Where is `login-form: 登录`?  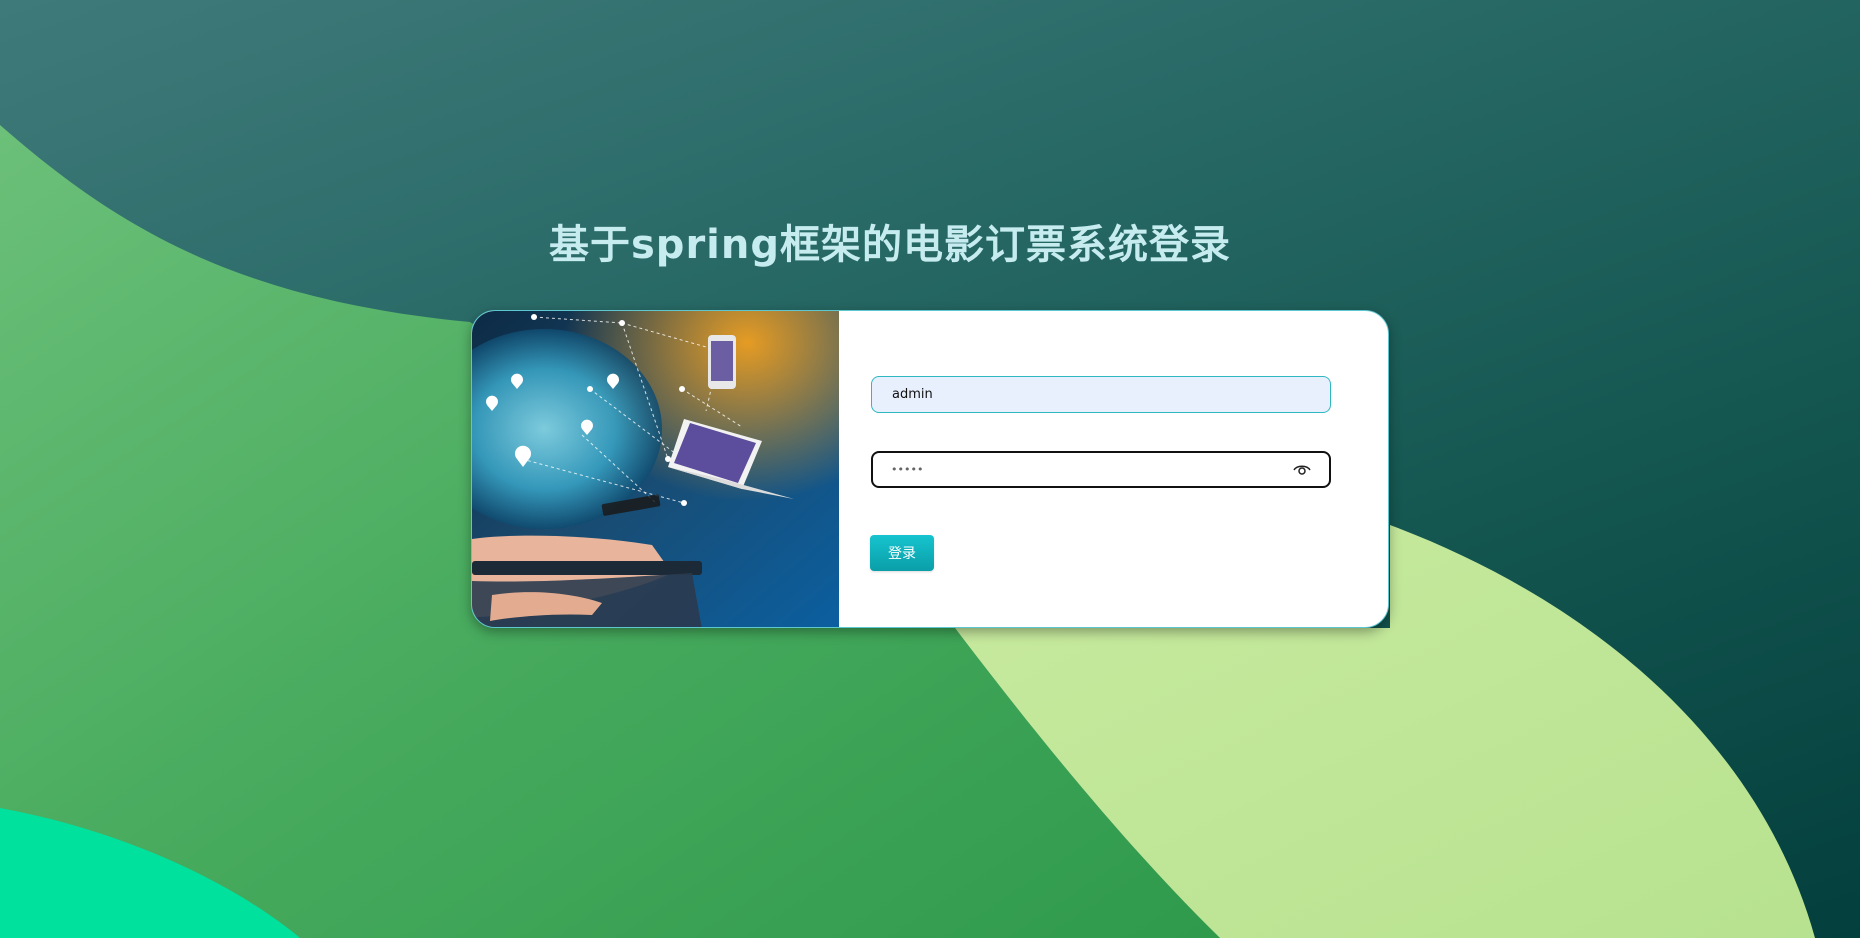
login-form: 登录 is located at coordinates (1113, 469).